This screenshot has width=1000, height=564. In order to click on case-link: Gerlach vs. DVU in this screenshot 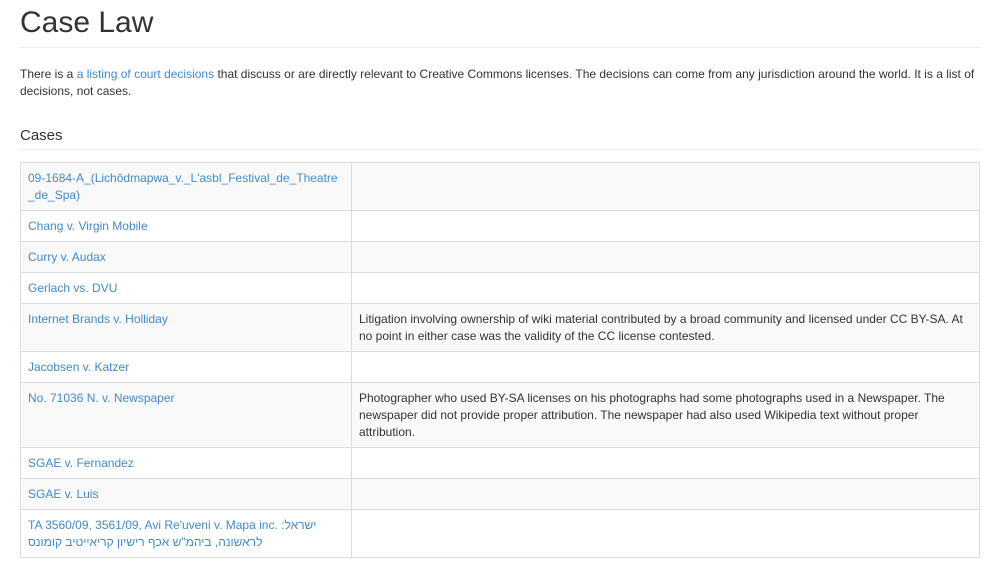, I will do `click(72, 288)`.